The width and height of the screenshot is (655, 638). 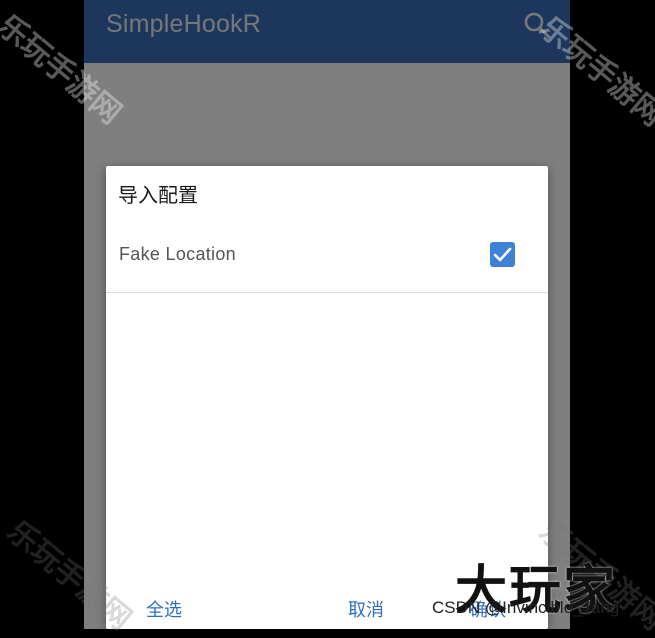 What do you see at coordinates (366, 609) in the screenshot?
I see `cancel-button: 取消` at bounding box center [366, 609].